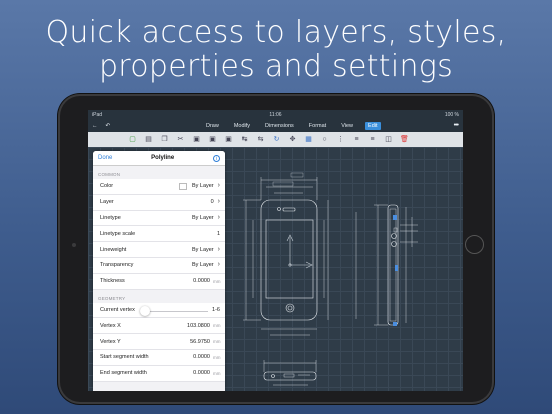 This screenshot has width=552, height=414. What do you see at coordinates (218, 234) in the screenshot?
I see `property-value: 1` at bounding box center [218, 234].